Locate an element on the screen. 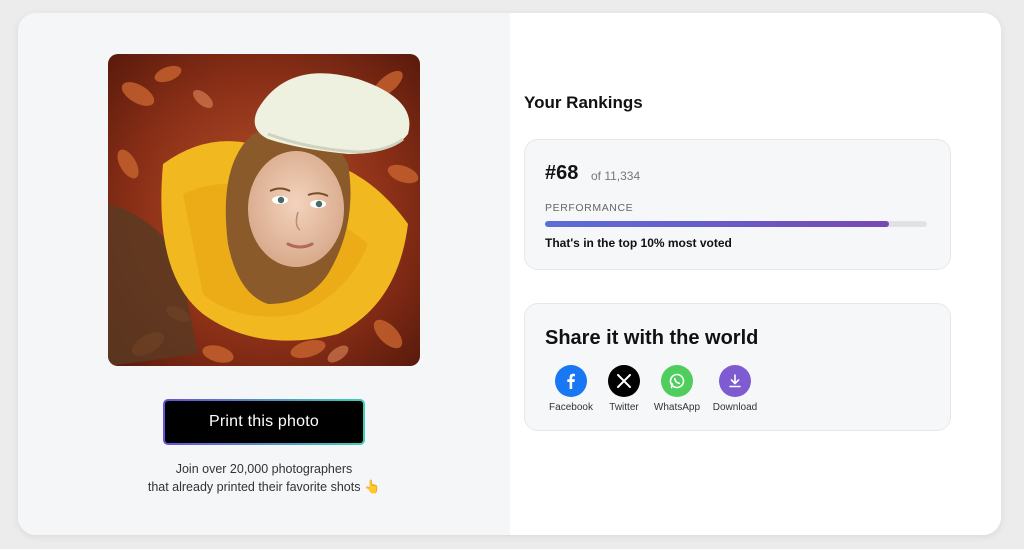 The image size is (1024, 549). share-download-label: Download is located at coordinates (735, 407).